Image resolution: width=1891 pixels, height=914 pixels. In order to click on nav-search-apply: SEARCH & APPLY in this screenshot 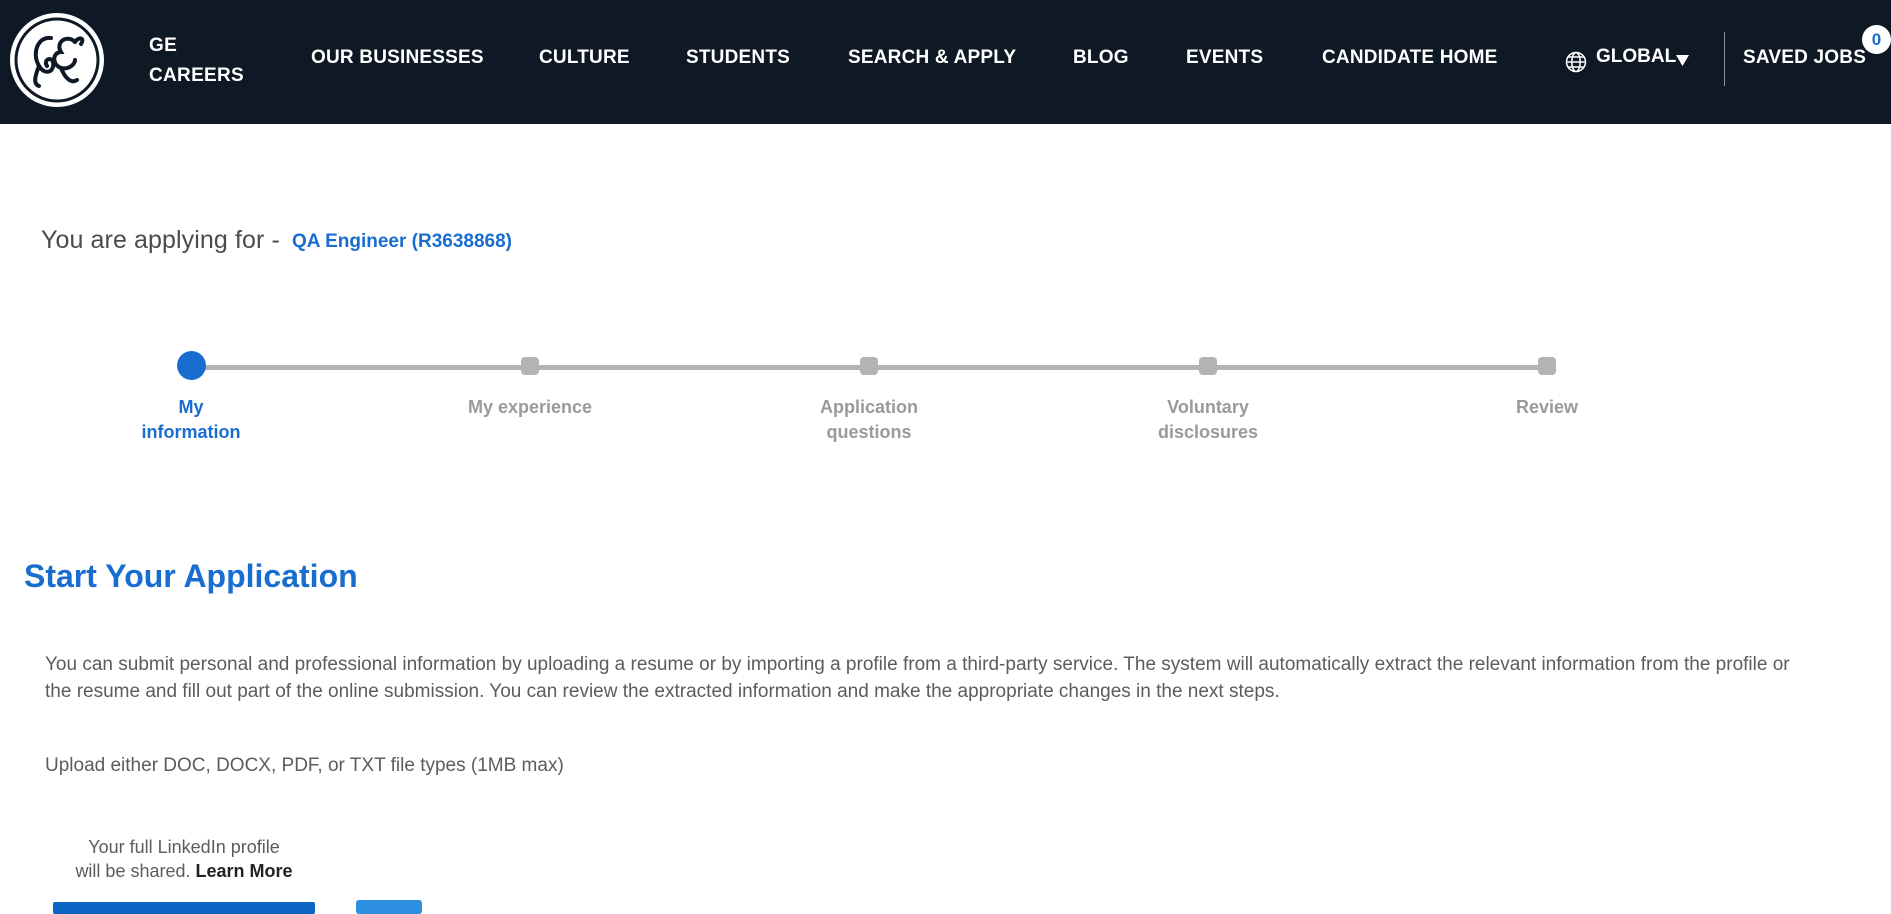, I will do `click(932, 60)`.